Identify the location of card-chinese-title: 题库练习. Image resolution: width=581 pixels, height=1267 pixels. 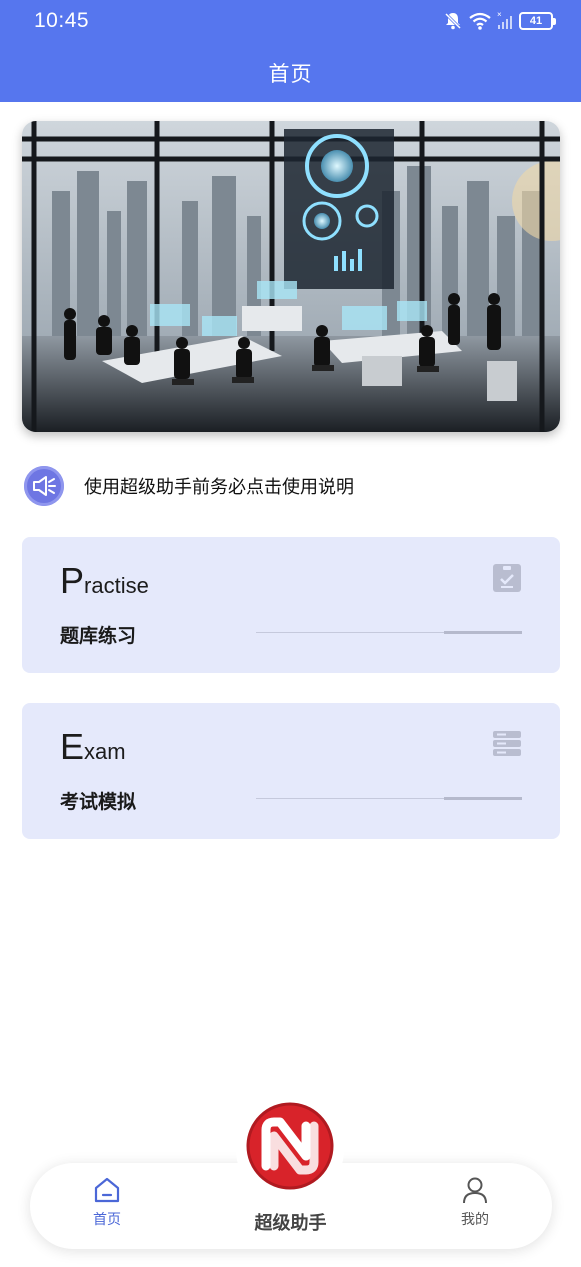
(98, 636).